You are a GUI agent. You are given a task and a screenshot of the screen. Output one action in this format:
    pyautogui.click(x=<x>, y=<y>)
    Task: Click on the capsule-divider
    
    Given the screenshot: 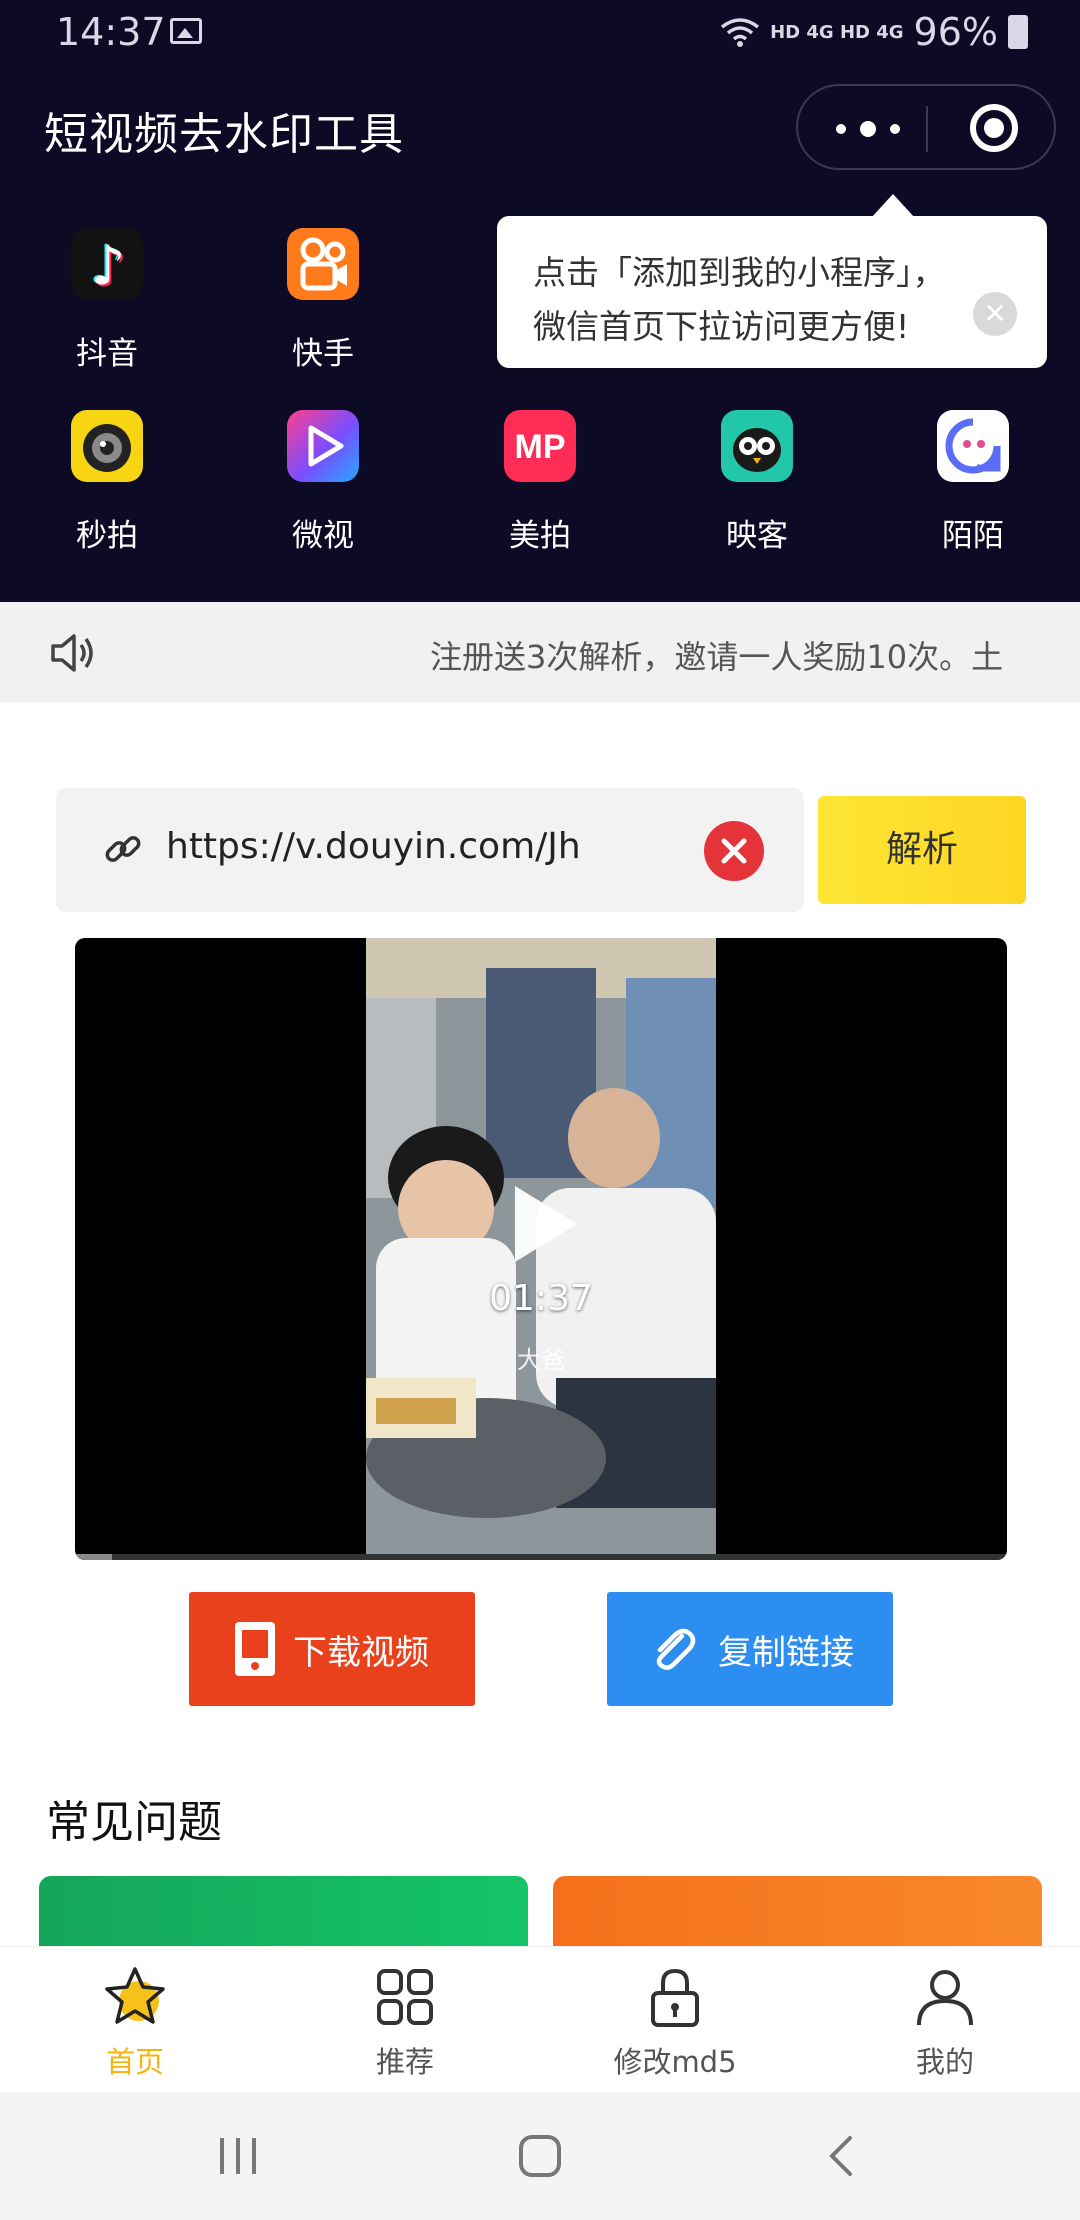 What is the action you would take?
    pyautogui.click(x=927, y=129)
    